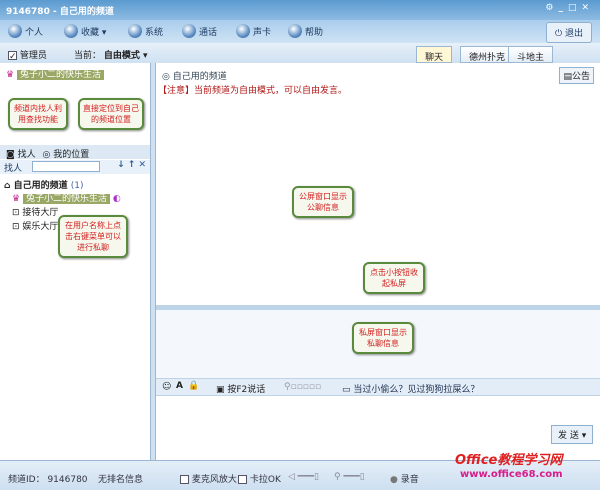 The height and width of the screenshot is (490, 600). I want to click on watermark-url: www.office68.com, so click(511, 474).